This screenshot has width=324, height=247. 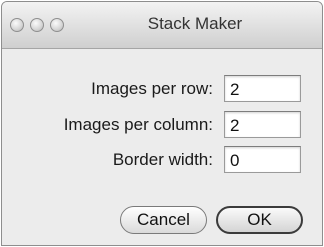 What do you see at coordinates (37, 25) in the screenshot?
I see `minimize-window-icon` at bounding box center [37, 25].